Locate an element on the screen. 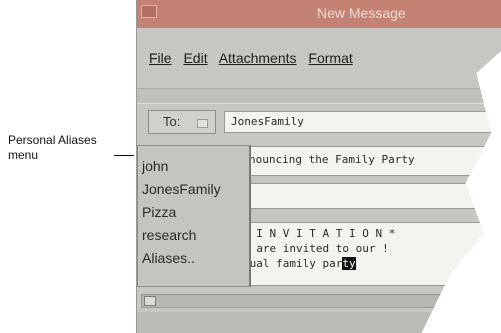  dropdown-indicator-icon is located at coordinates (202, 123).